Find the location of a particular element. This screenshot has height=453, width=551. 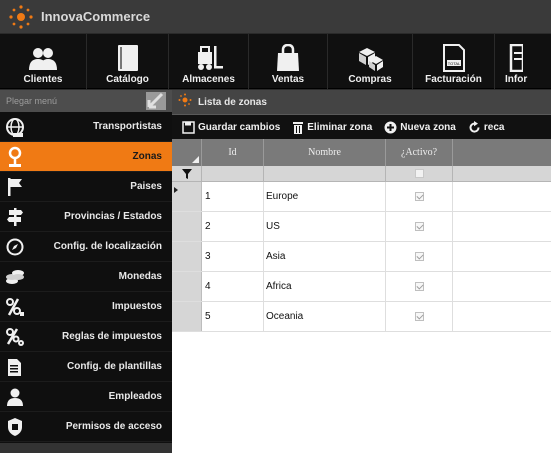

menu-label: Almacenes is located at coordinates (208, 79).